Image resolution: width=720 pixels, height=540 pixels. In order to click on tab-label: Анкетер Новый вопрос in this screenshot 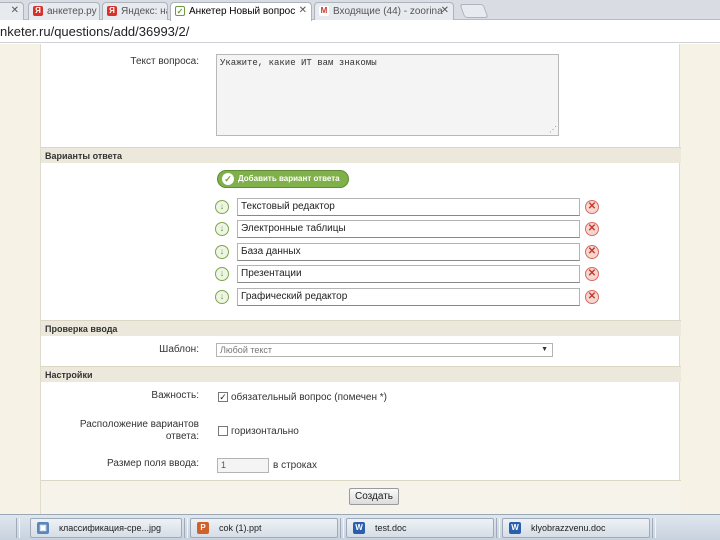, I will do `click(242, 11)`.